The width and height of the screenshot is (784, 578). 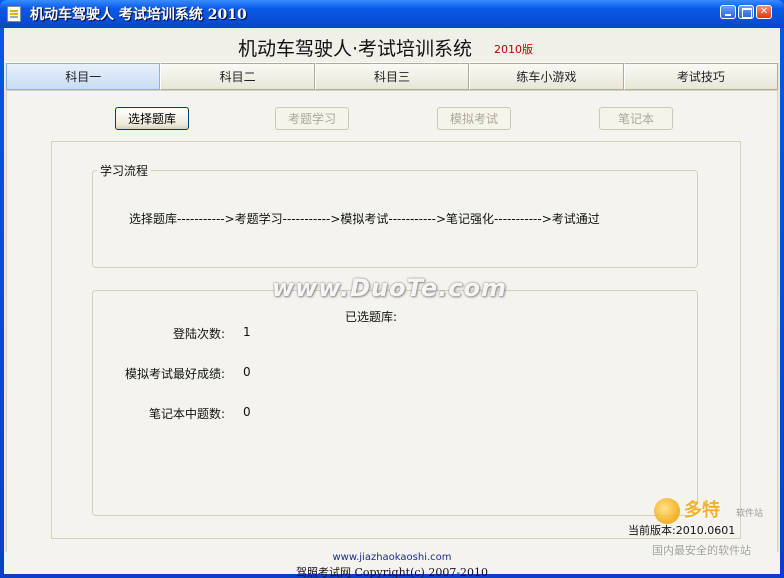 What do you see at coordinates (392, 14) in the screenshot?
I see `title-bar: 机动车驾驶人 考试培训系统 2010 ✕` at bounding box center [392, 14].